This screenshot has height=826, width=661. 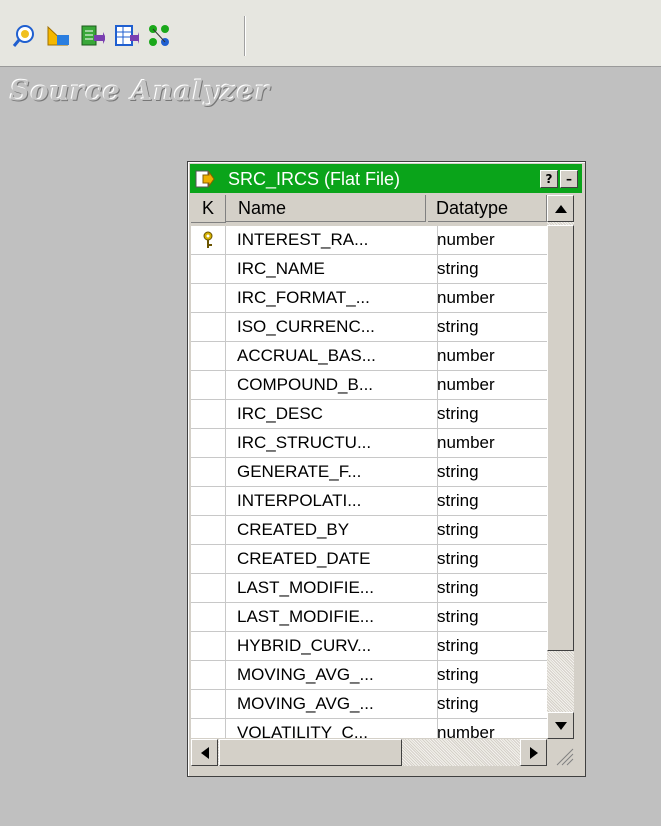 I want to click on vertical-scrollbar, so click(x=560, y=467).